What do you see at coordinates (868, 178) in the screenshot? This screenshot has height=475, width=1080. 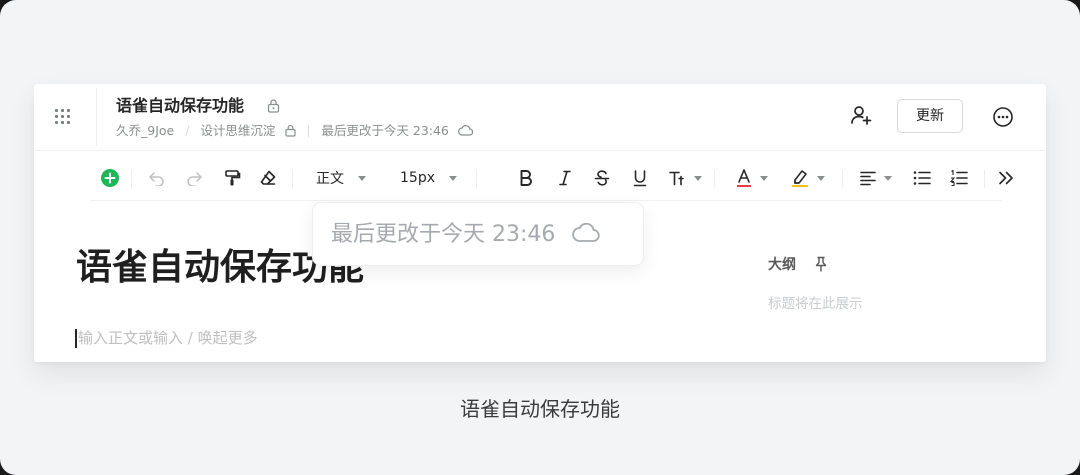 I see `align-left-icon` at bounding box center [868, 178].